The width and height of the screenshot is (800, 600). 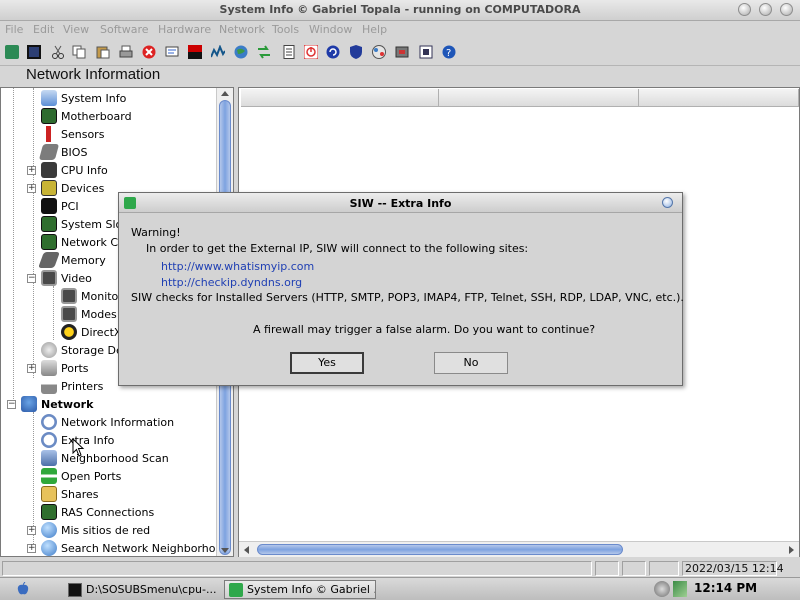 I want to click on stop-icon, so click(x=149, y=52).